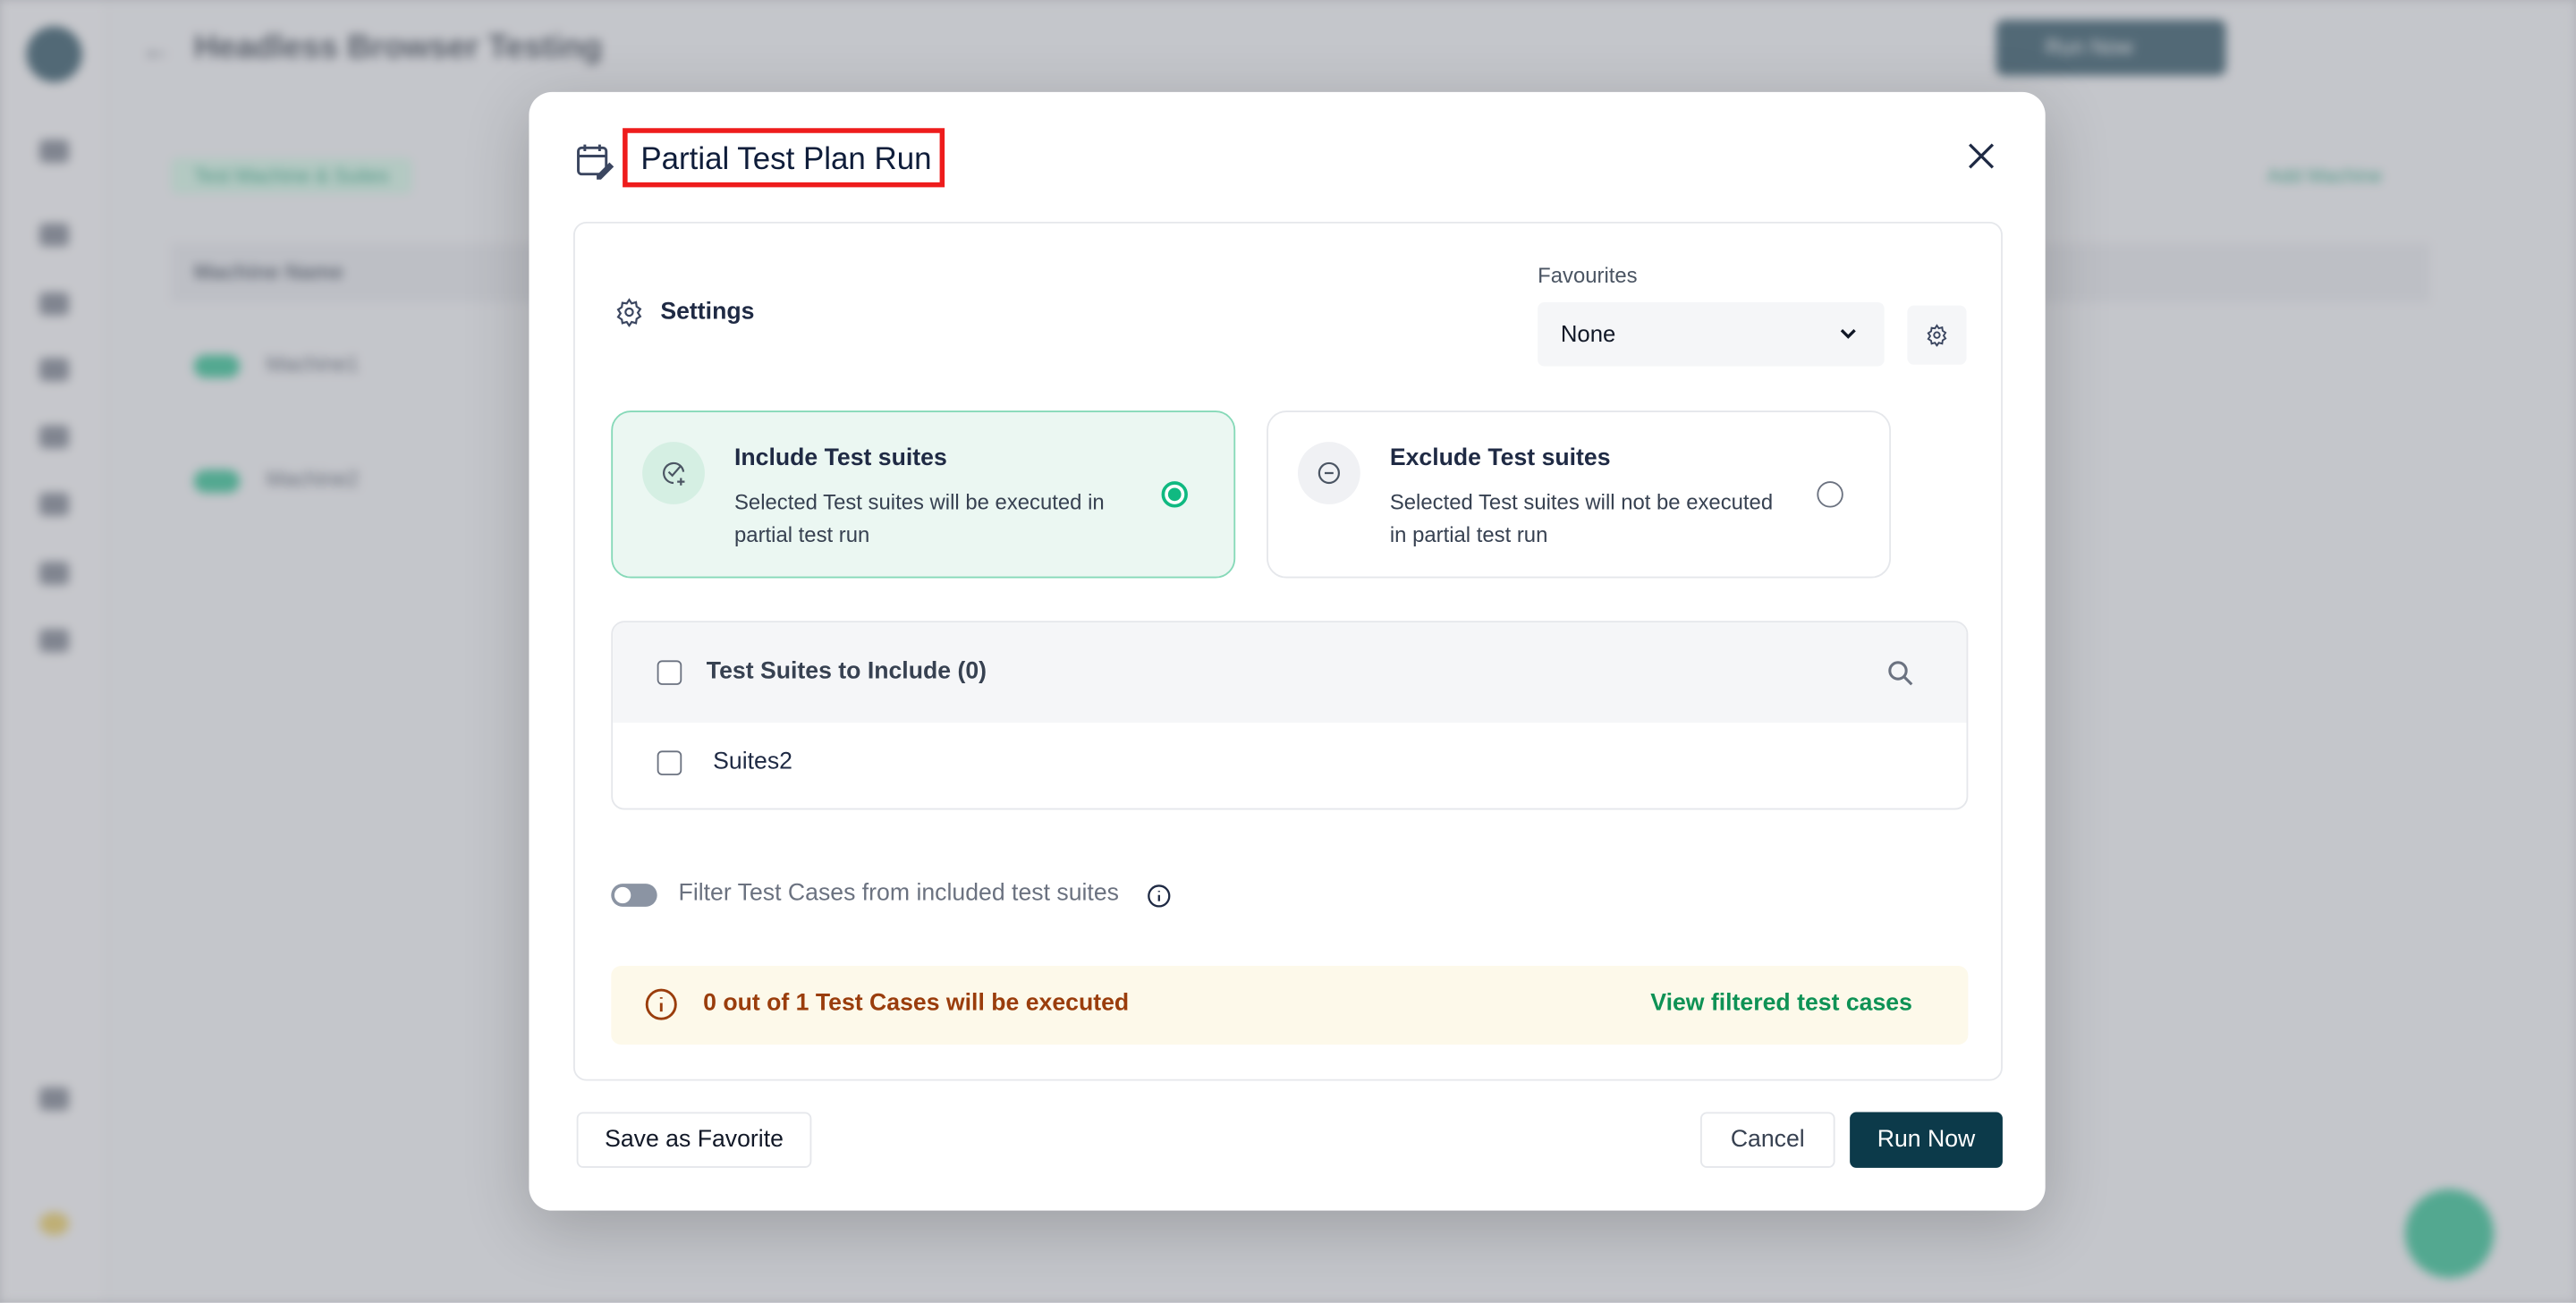 This screenshot has width=2576, height=1303. Describe the element at coordinates (1981, 156) in the screenshot. I see `close-icon` at that location.